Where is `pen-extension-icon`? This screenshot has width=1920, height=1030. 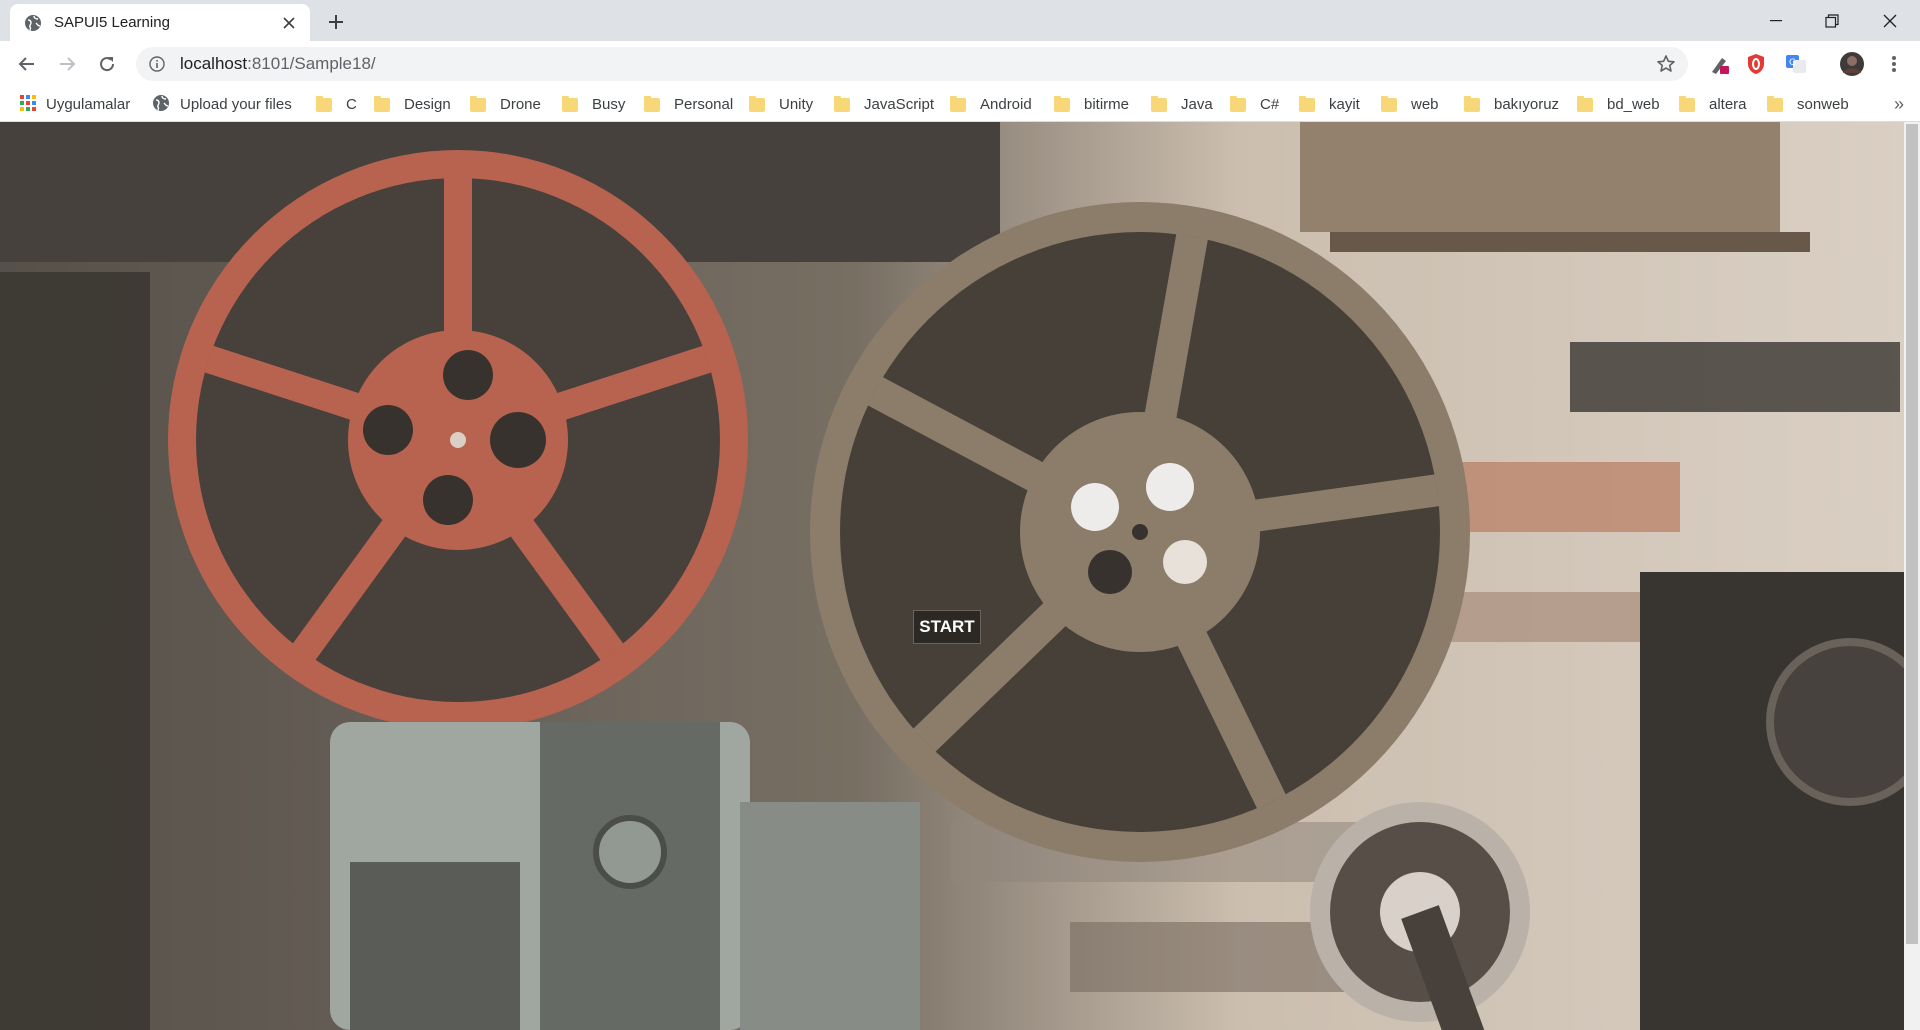
pen-extension-icon is located at coordinates (1720, 64).